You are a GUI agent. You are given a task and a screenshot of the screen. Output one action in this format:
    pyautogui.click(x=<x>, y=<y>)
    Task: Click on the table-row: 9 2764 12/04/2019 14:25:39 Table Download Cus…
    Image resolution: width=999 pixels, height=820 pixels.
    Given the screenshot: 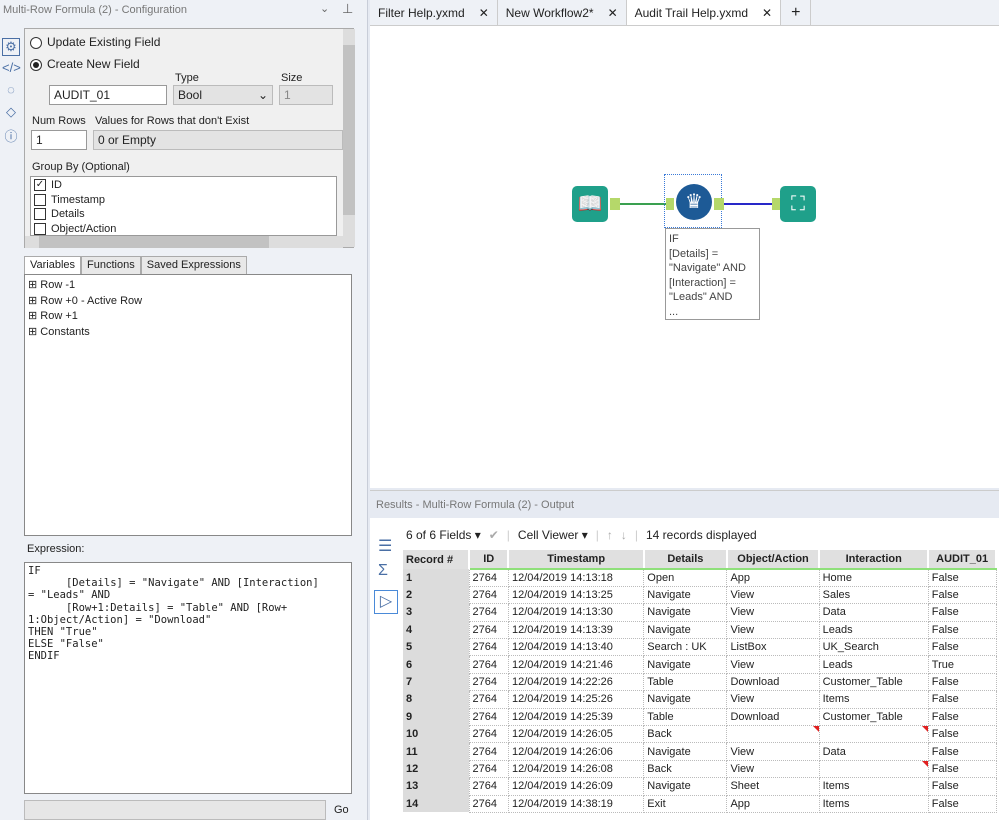 What is the action you would take?
    pyautogui.click(x=700, y=717)
    